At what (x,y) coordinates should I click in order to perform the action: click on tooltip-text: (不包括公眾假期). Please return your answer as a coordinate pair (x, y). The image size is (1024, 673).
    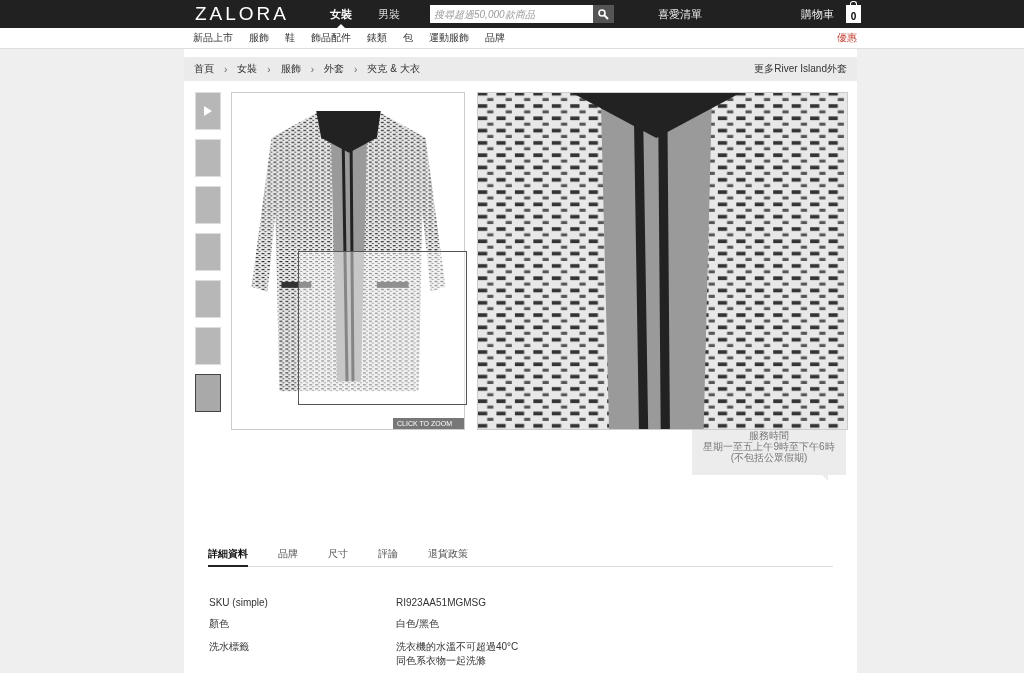
    Looking at the image, I should click on (768, 457).